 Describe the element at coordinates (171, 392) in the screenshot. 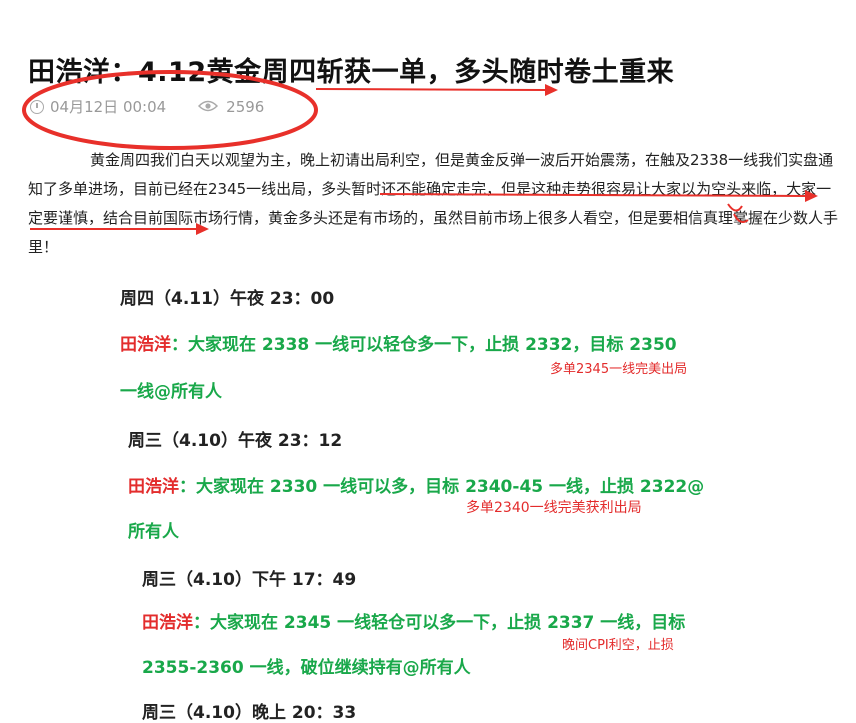

I see `record-line-2: 一线@所有人` at that location.